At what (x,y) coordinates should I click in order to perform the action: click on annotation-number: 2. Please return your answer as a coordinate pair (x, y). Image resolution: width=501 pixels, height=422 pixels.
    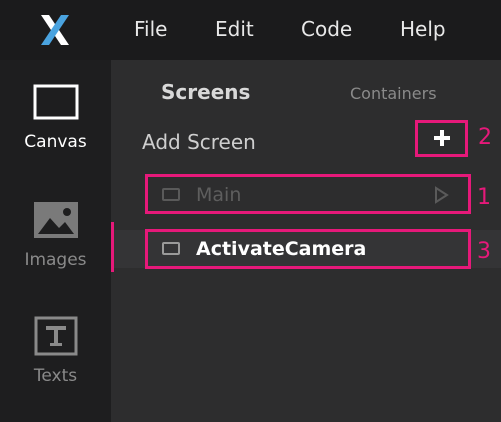
    Looking at the image, I should click on (485, 137).